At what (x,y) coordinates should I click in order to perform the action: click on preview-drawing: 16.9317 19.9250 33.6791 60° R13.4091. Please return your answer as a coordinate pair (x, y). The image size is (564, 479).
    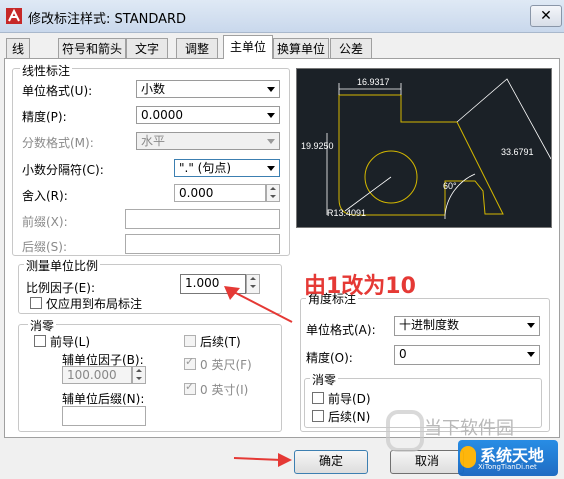
    Looking at the image, I should click on (426, 148).